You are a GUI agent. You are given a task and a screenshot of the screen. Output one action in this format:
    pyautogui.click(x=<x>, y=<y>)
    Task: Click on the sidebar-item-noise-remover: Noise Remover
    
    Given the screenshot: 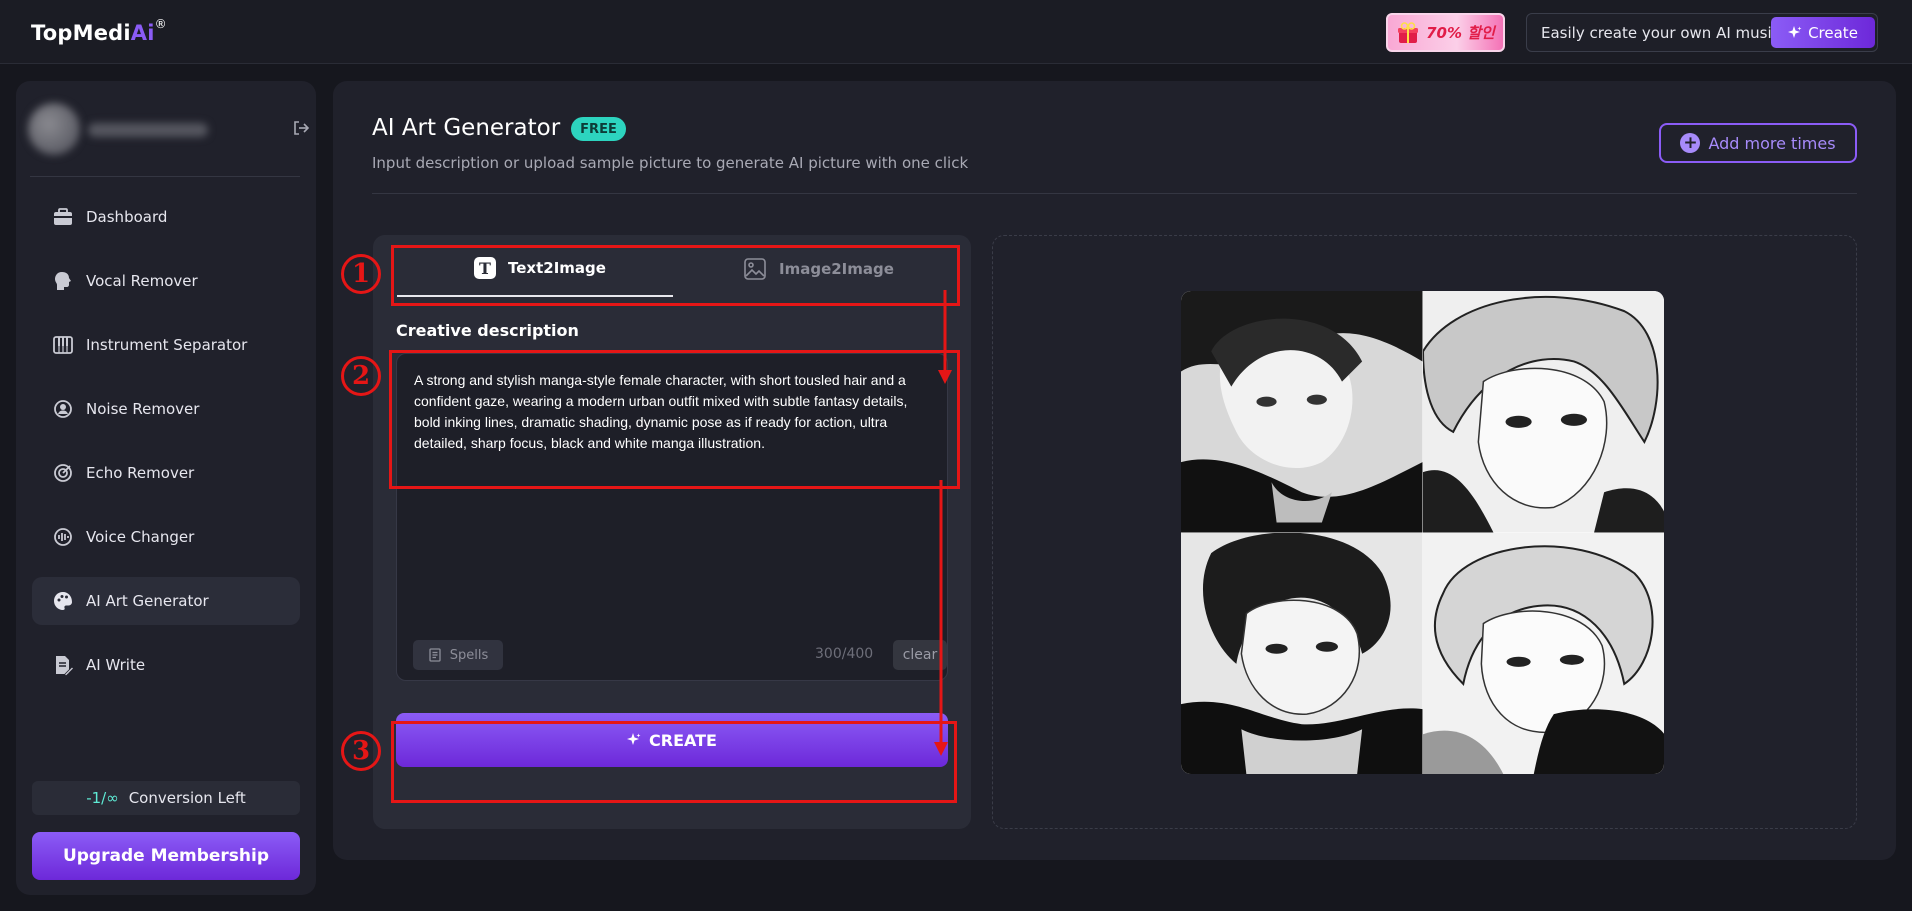 What is the action you would take?
    pyautogui.click(x=166, y=409)
    